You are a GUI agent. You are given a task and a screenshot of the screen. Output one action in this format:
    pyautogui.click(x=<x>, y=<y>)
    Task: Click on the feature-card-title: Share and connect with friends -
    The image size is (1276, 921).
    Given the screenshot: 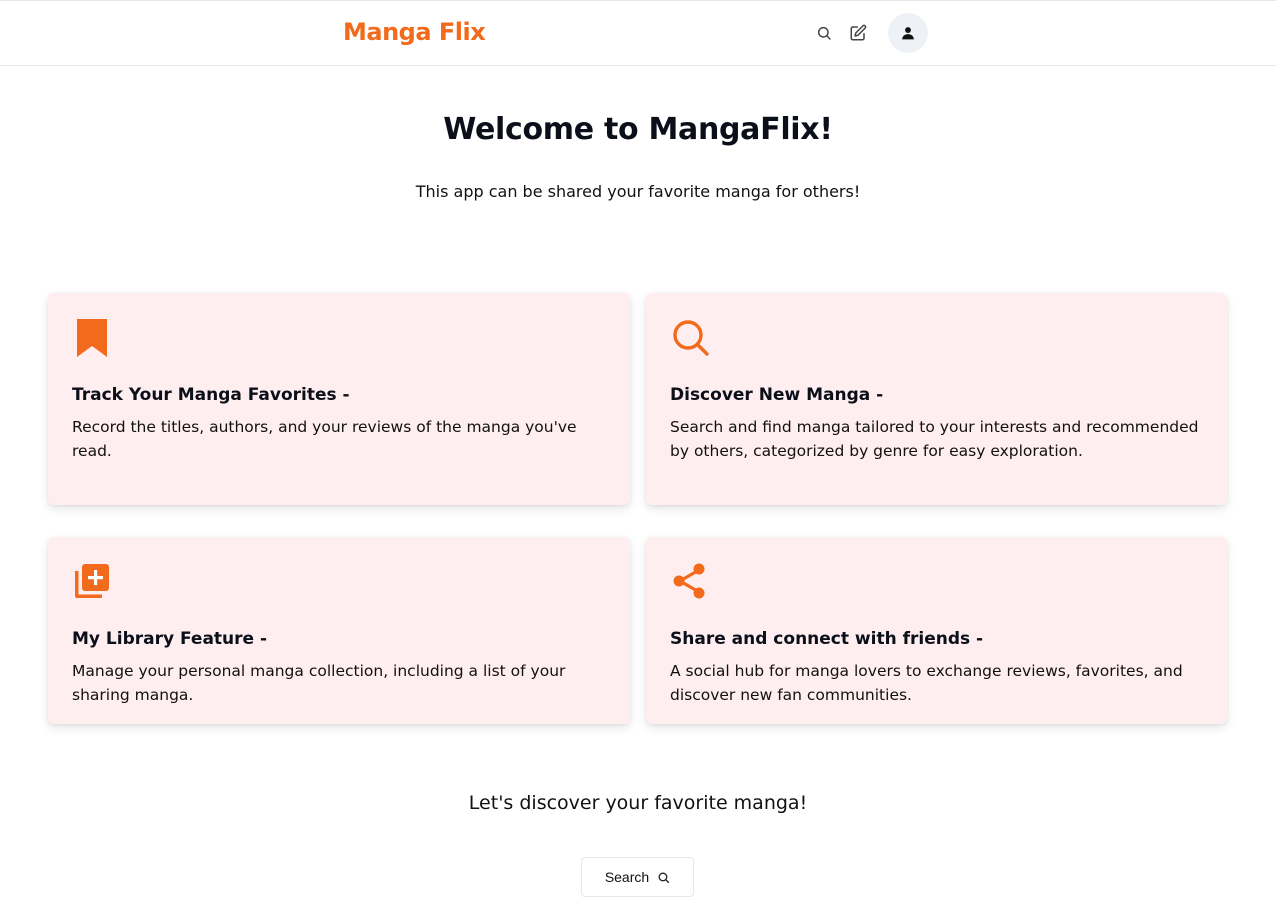 What is the action you would take?
    pyautogui.click(x=827, y=639)
    